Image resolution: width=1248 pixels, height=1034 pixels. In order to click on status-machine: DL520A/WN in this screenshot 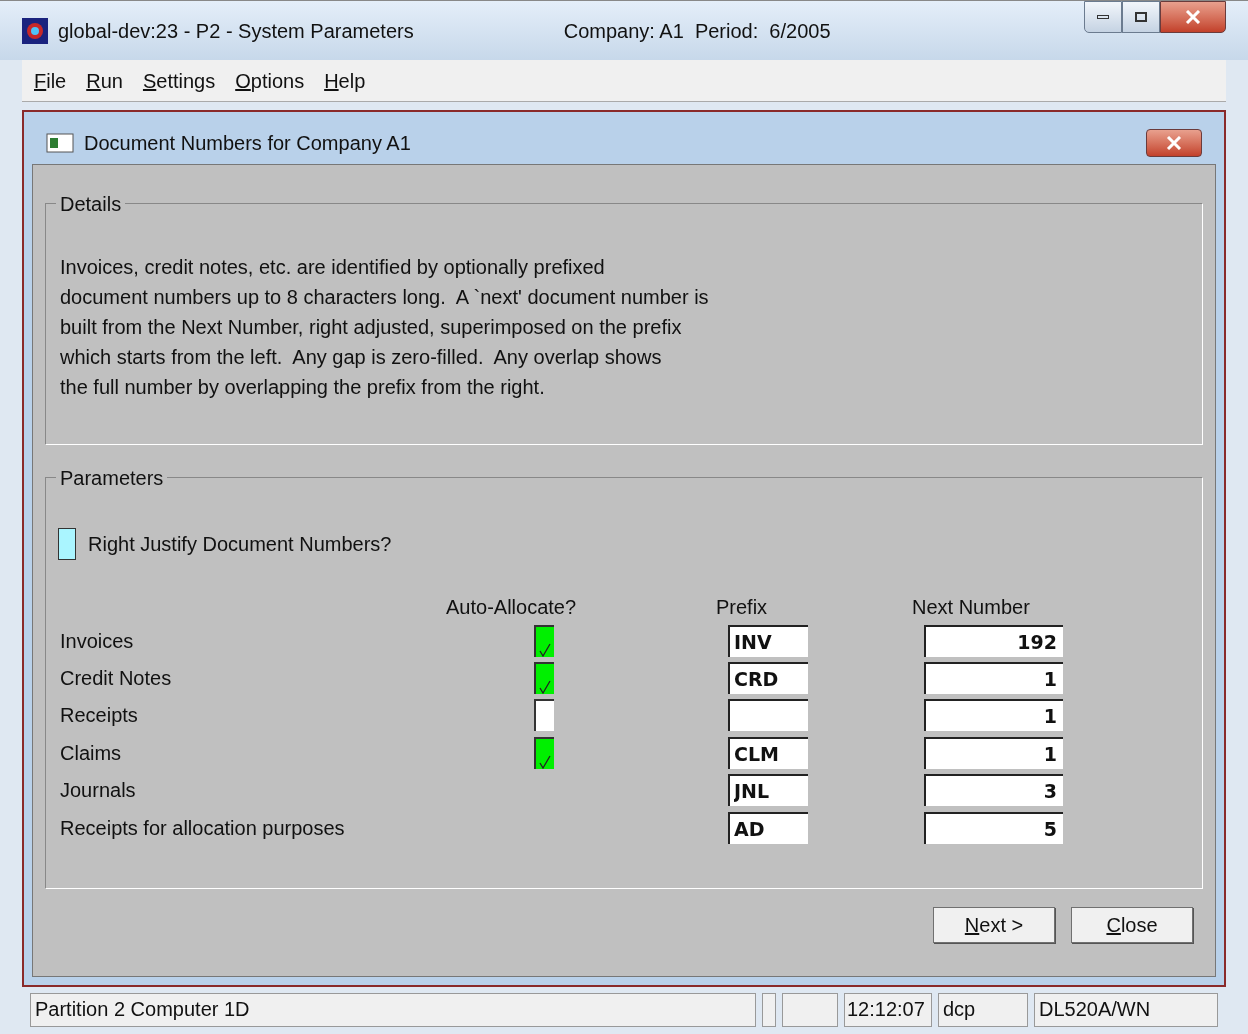, I will do `click(1126, 1010)`.